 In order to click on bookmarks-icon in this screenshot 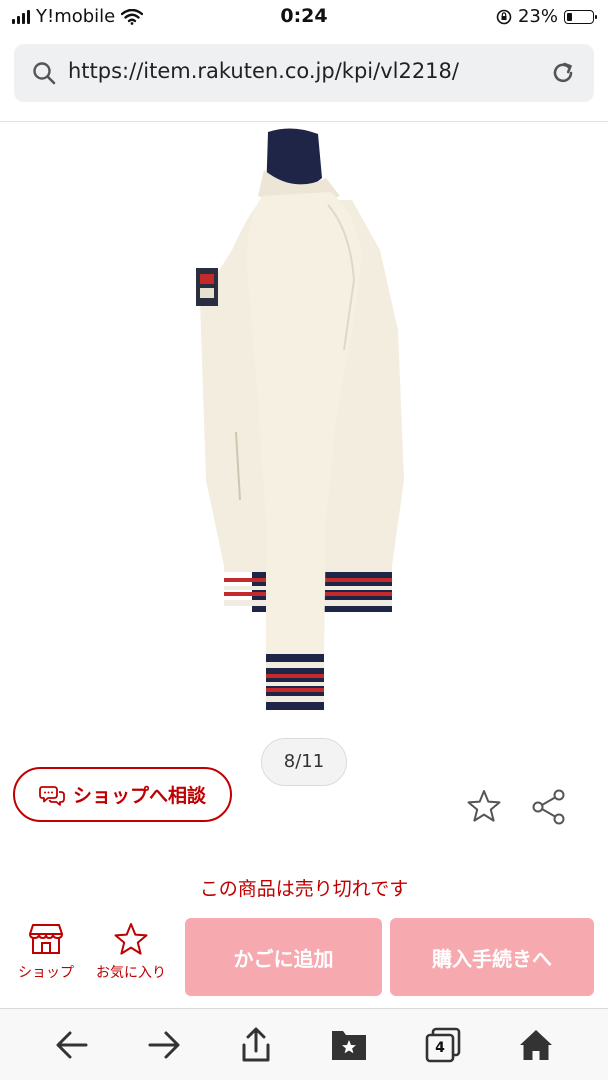, I will do `click(349, 1045)`.